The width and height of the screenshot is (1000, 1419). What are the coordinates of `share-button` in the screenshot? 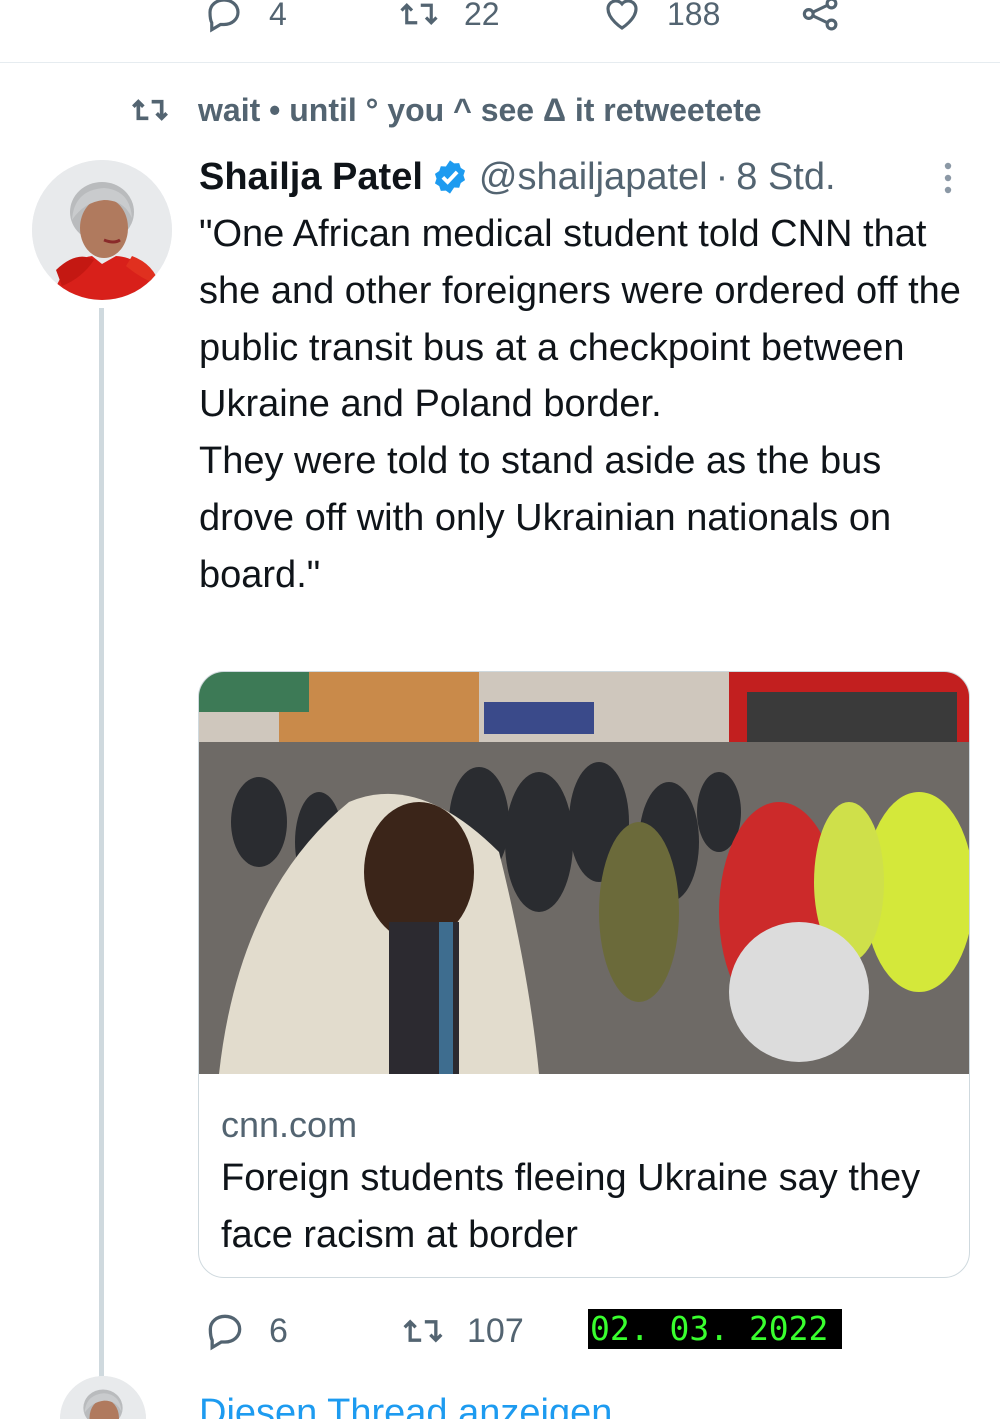 It's located at (821, 20).